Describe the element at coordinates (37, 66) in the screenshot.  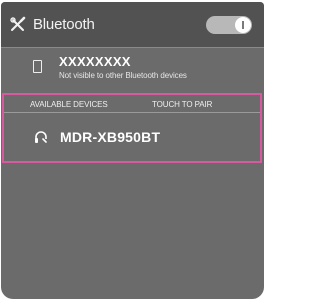
I see `phone-icon` at that location.